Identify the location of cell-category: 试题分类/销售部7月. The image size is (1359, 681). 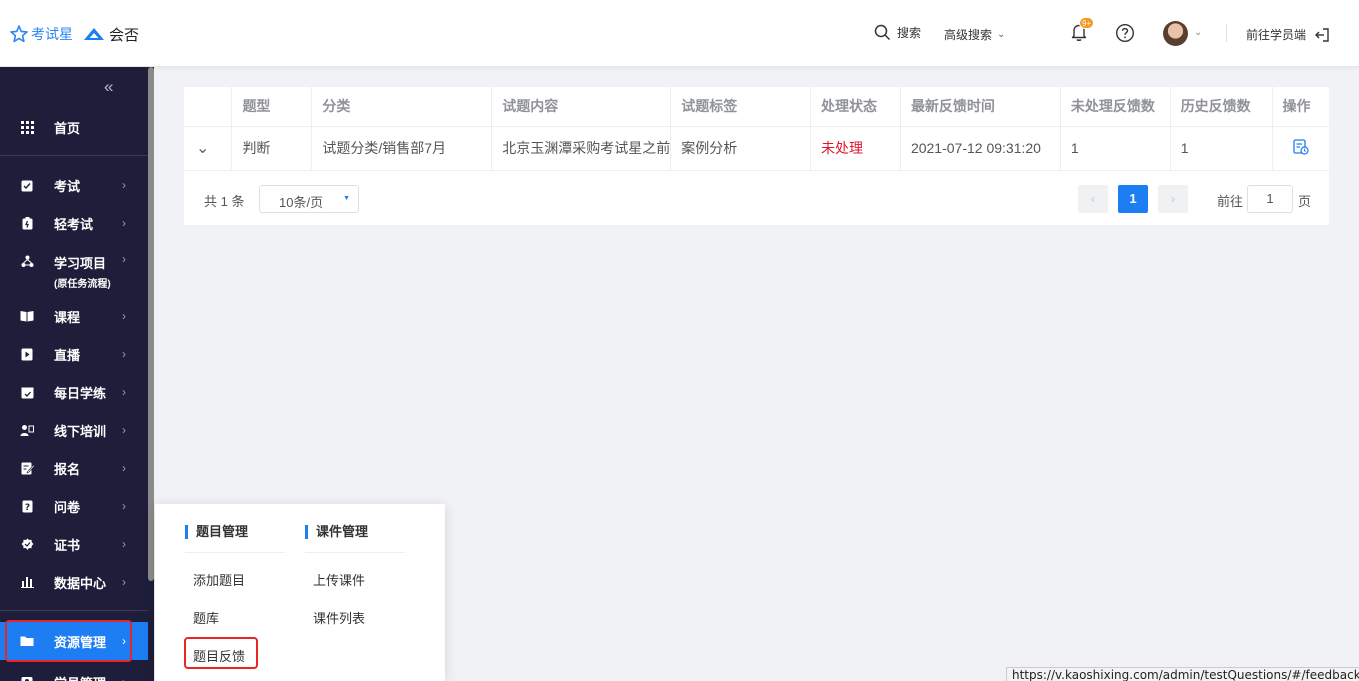
(402, 148).